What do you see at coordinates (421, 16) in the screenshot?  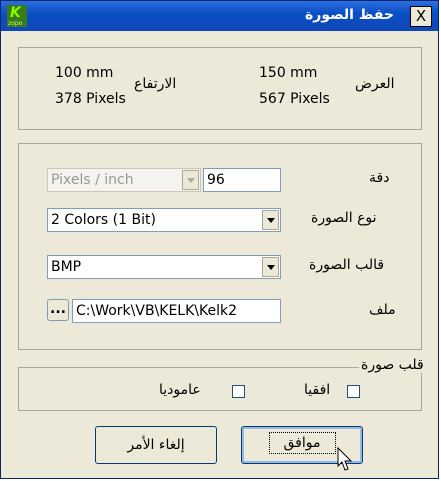 I see `close-button: X` at bounding box center [421, 16].